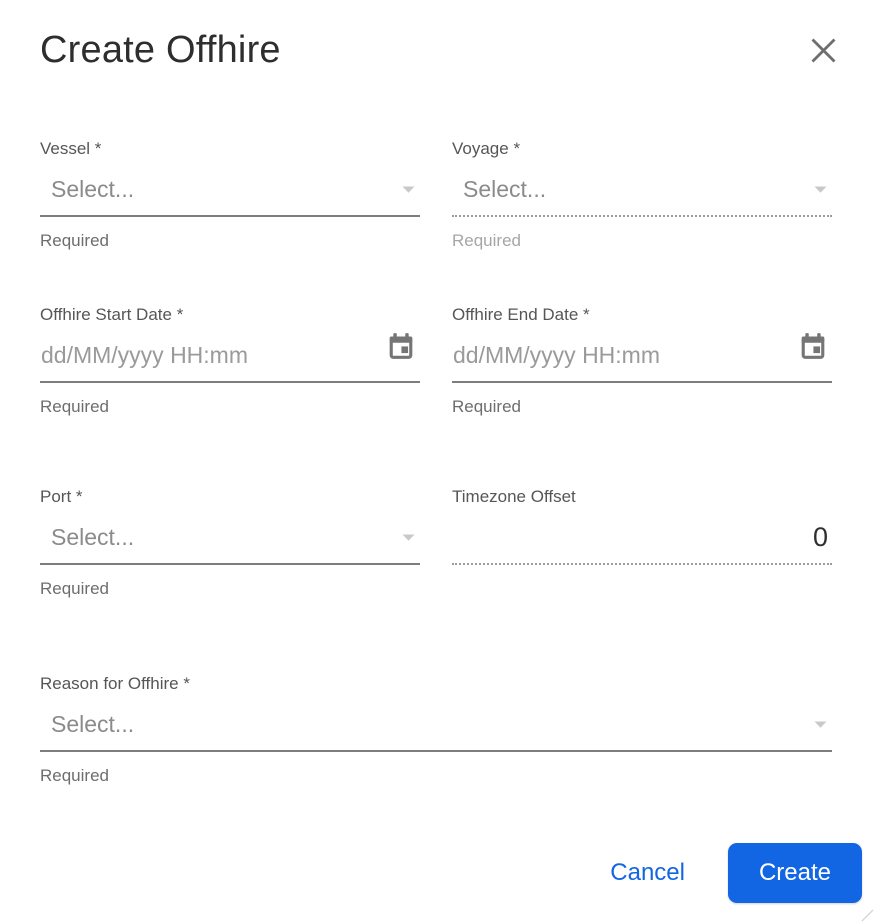 The image size is (876, 924). I want to click on vessel-field: Vessel * Select... Required, so click(230, 195).